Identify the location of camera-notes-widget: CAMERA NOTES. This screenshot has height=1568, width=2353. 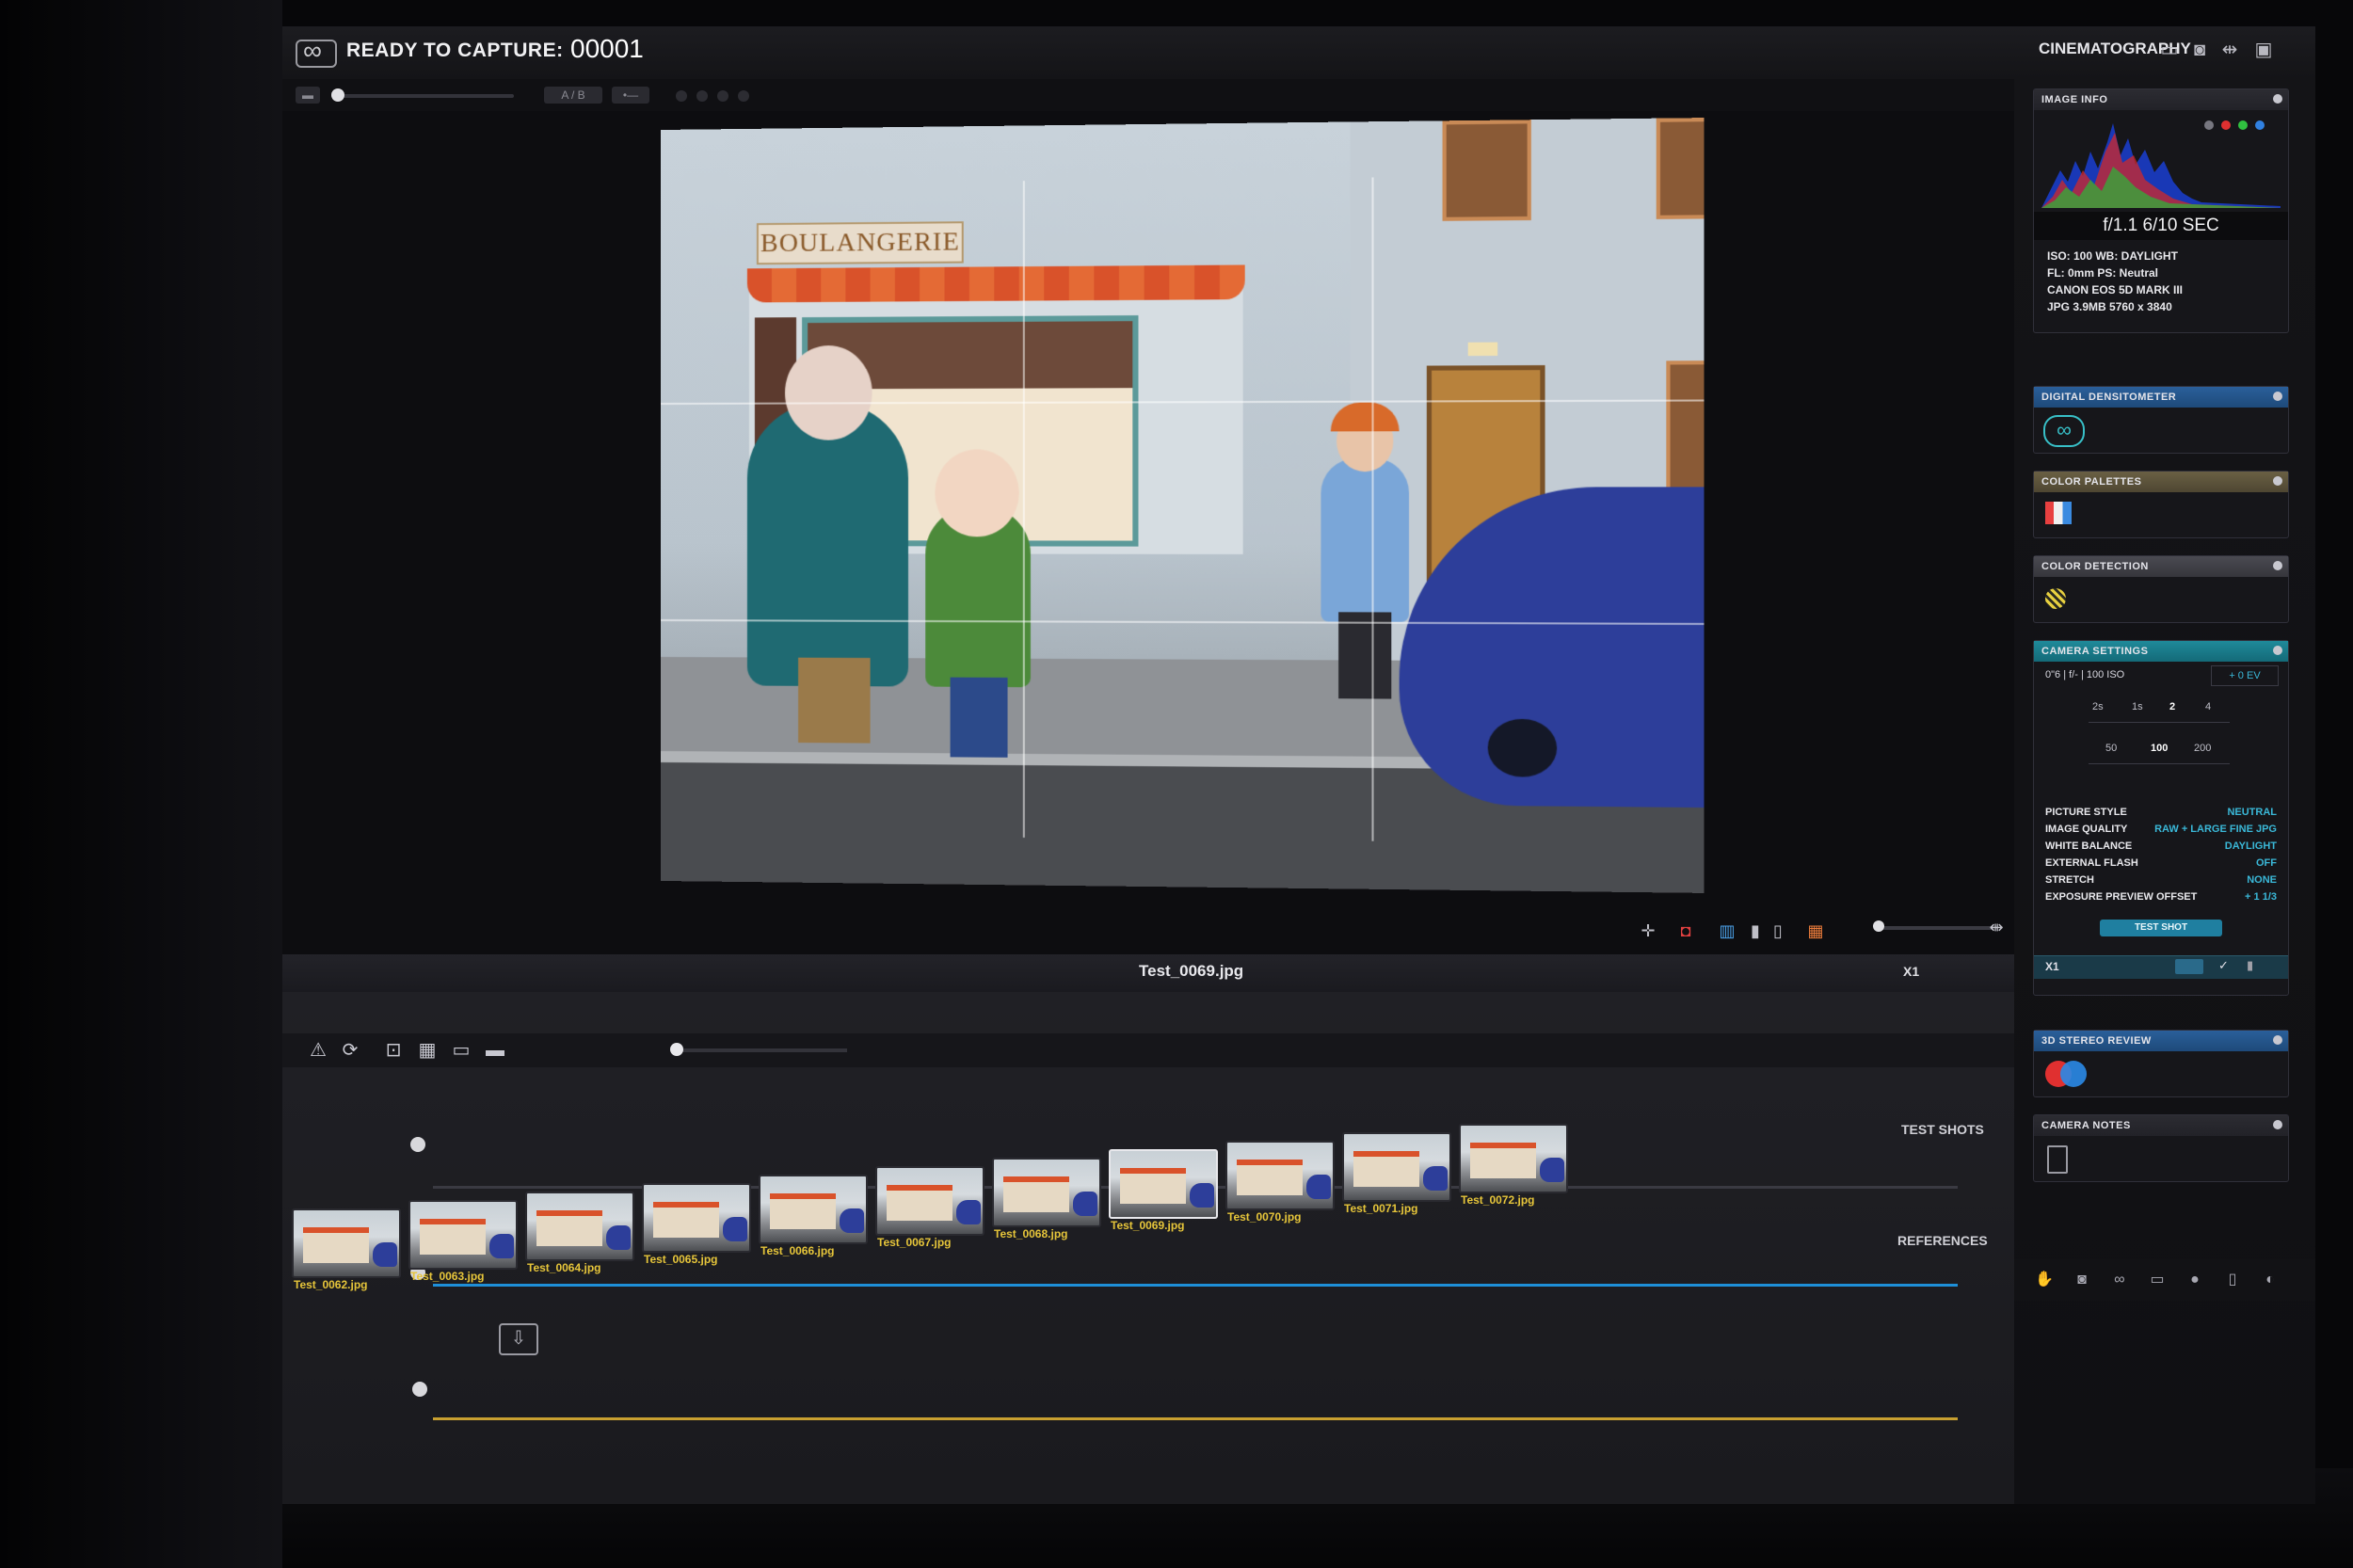
(2161, 1148).